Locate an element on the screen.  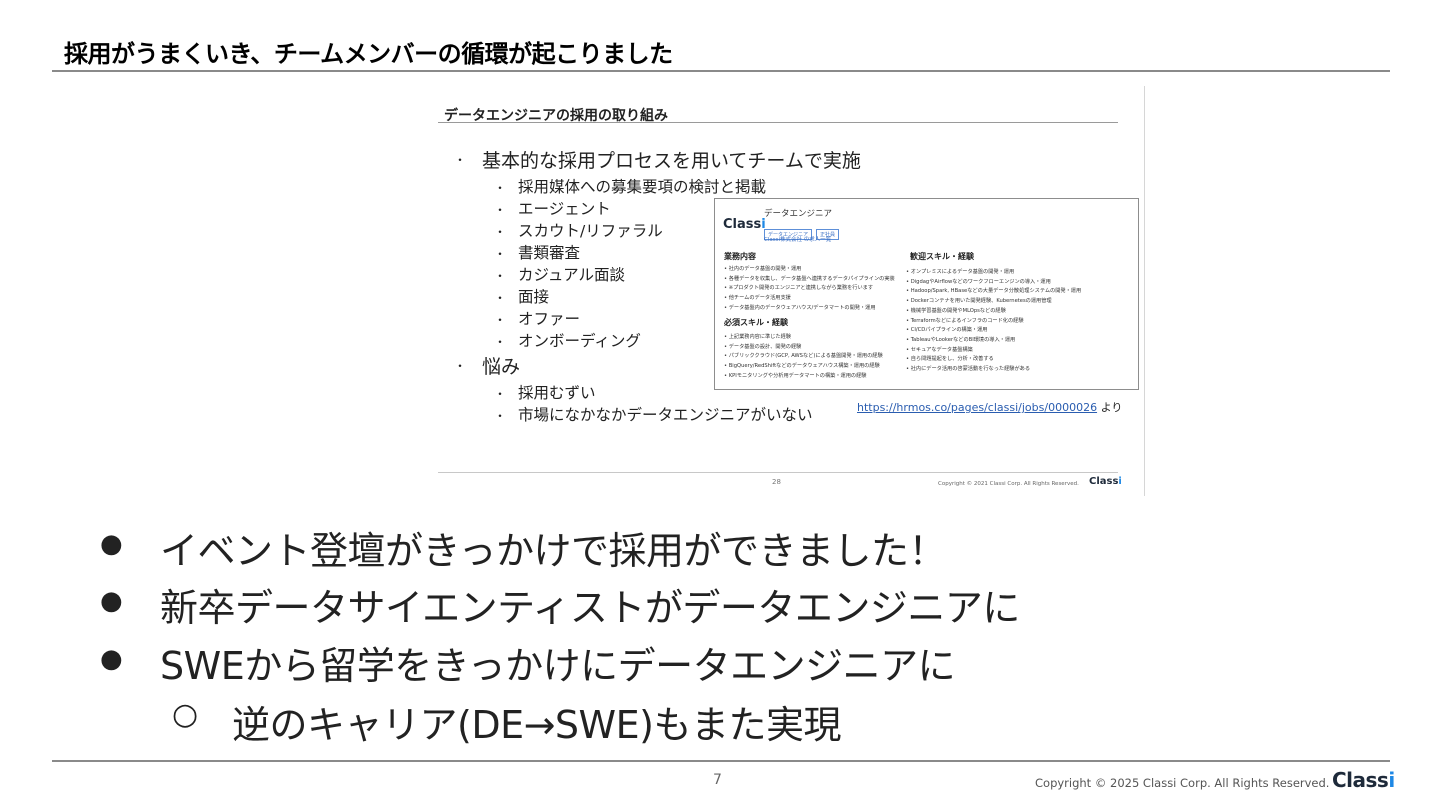
list-item: ・エージェント is located at coordinates (552, 208).